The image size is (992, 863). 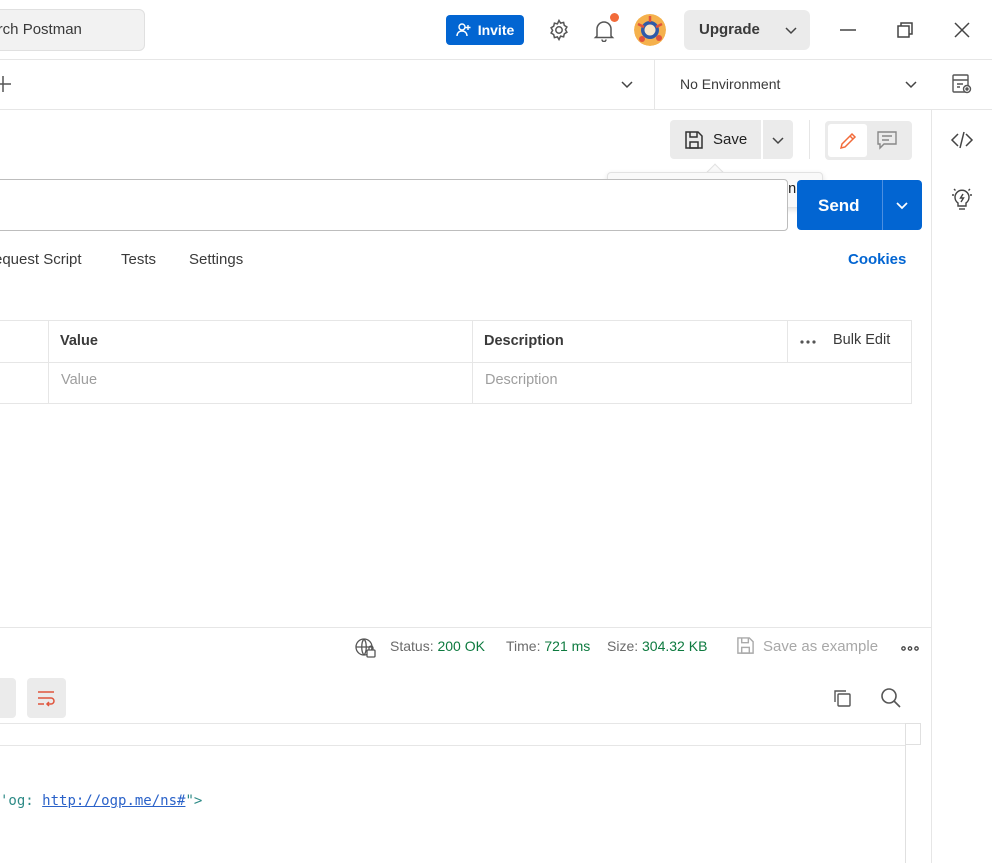 What do you see at coordinates (877, 259) in the screenshot?
I see `cookies-link: Cookies` at bounding box center [877, 259].